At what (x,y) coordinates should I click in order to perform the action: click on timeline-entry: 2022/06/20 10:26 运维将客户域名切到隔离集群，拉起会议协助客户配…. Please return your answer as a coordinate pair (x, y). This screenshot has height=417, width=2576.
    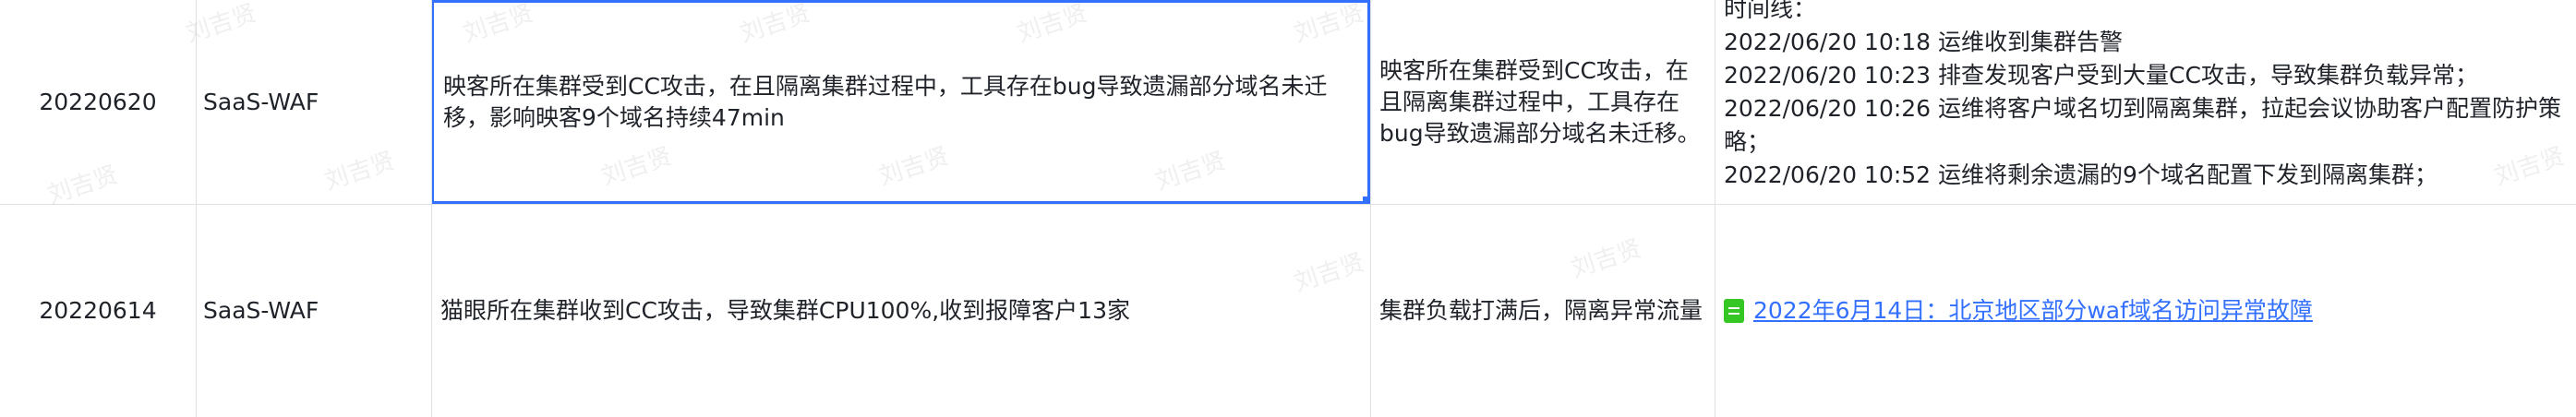
    Looking at the image, I should click on (2143, 125).